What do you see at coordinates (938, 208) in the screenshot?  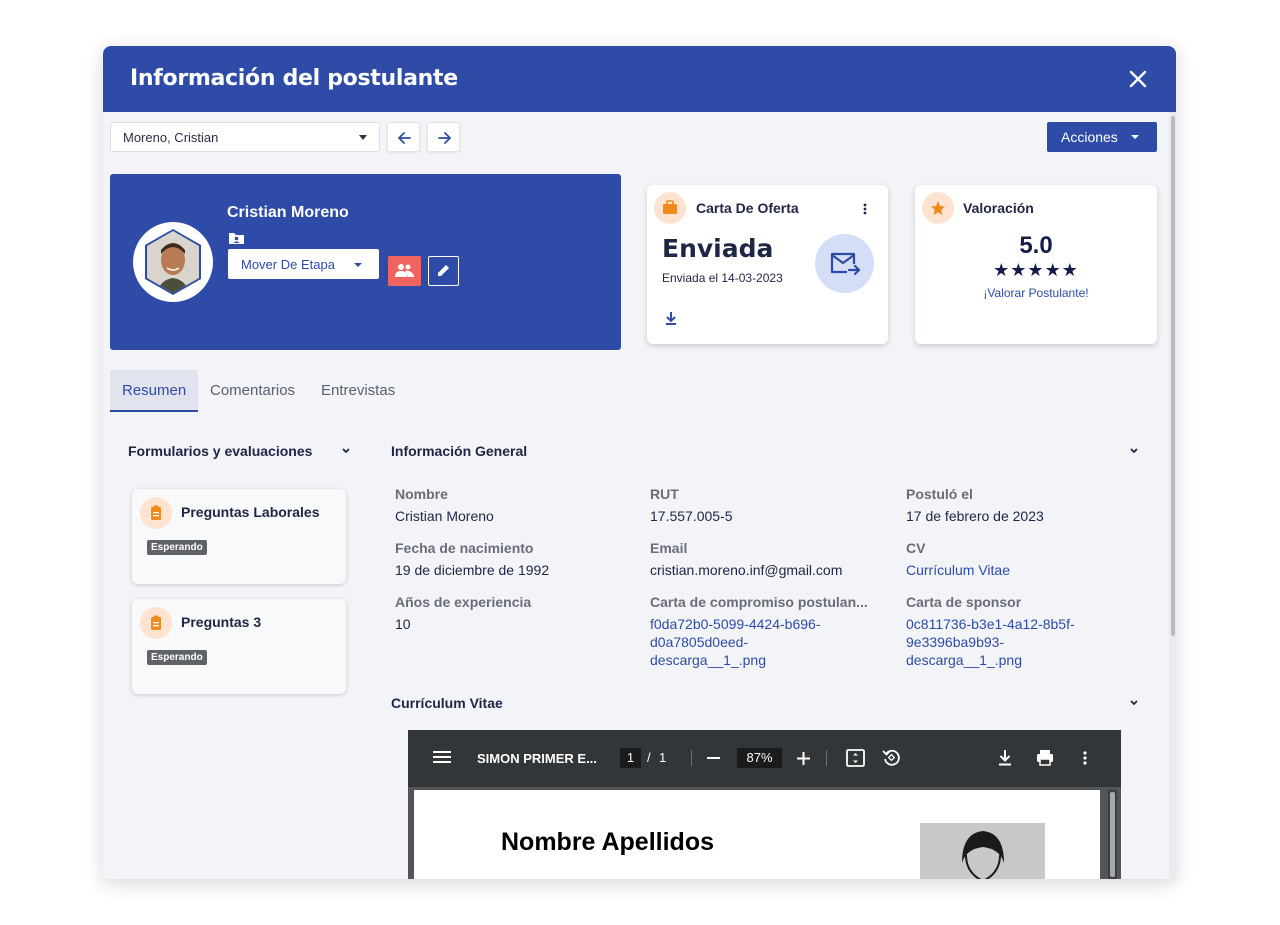 I see `star-icon` at bounding box center [938, 208].